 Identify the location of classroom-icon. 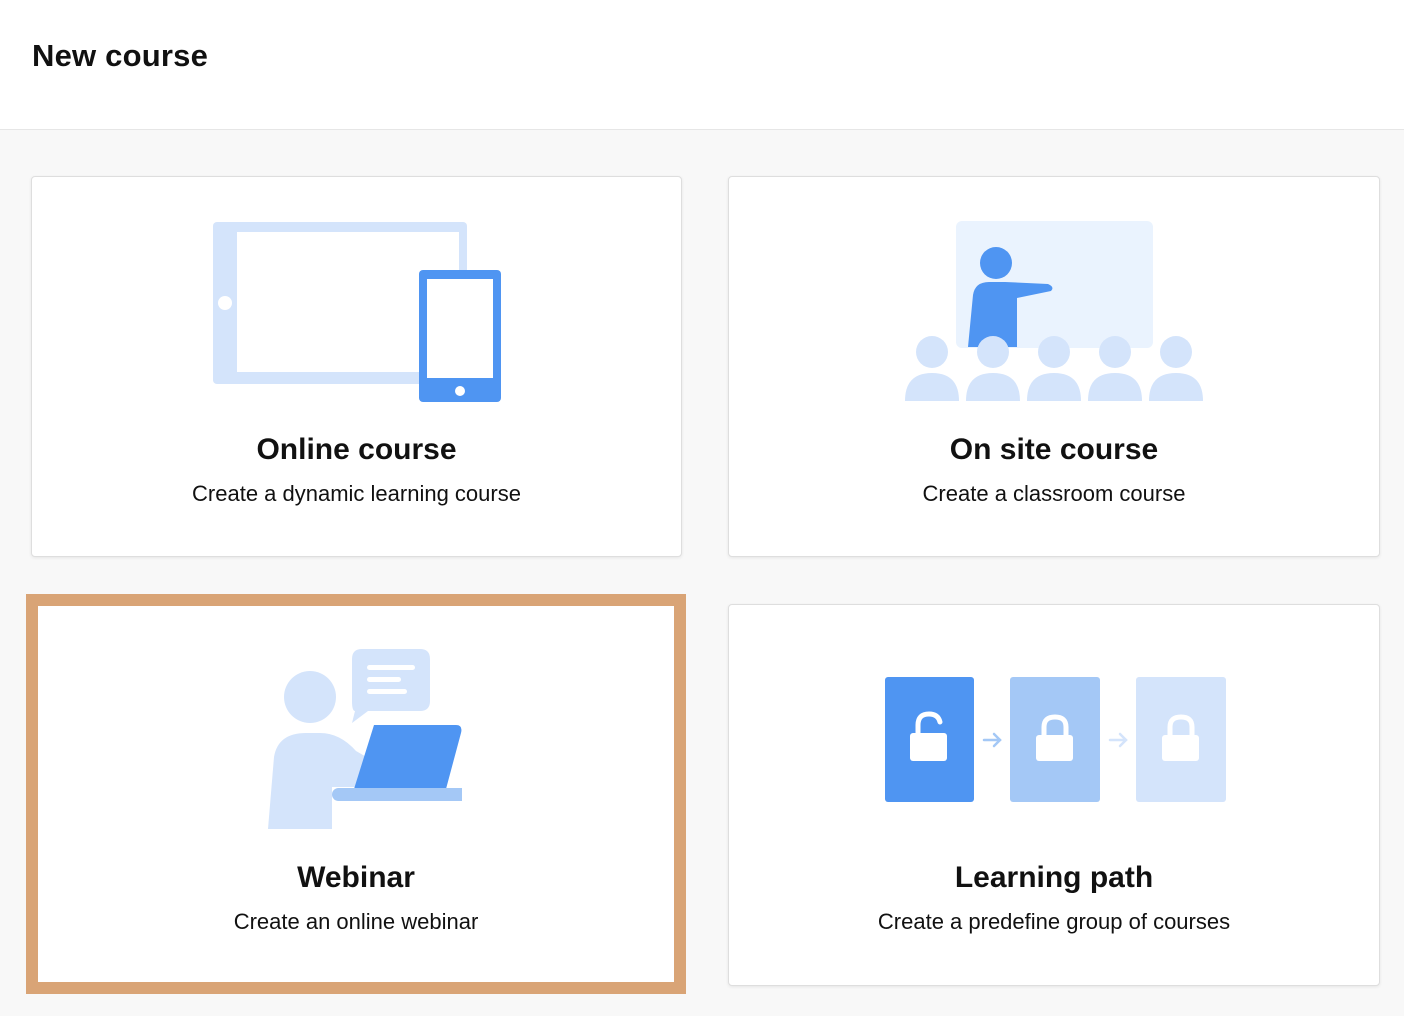
(1054, 311).